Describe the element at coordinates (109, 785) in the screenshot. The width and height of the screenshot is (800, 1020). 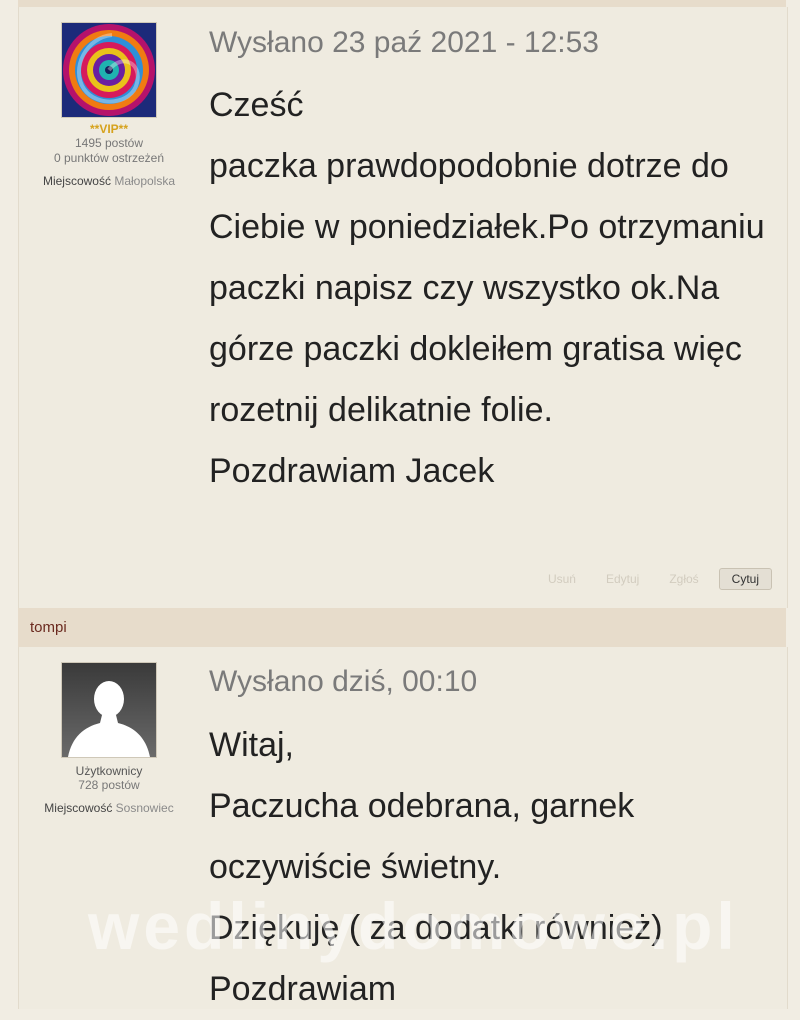
I see `post-count: 728 postów` at that location.